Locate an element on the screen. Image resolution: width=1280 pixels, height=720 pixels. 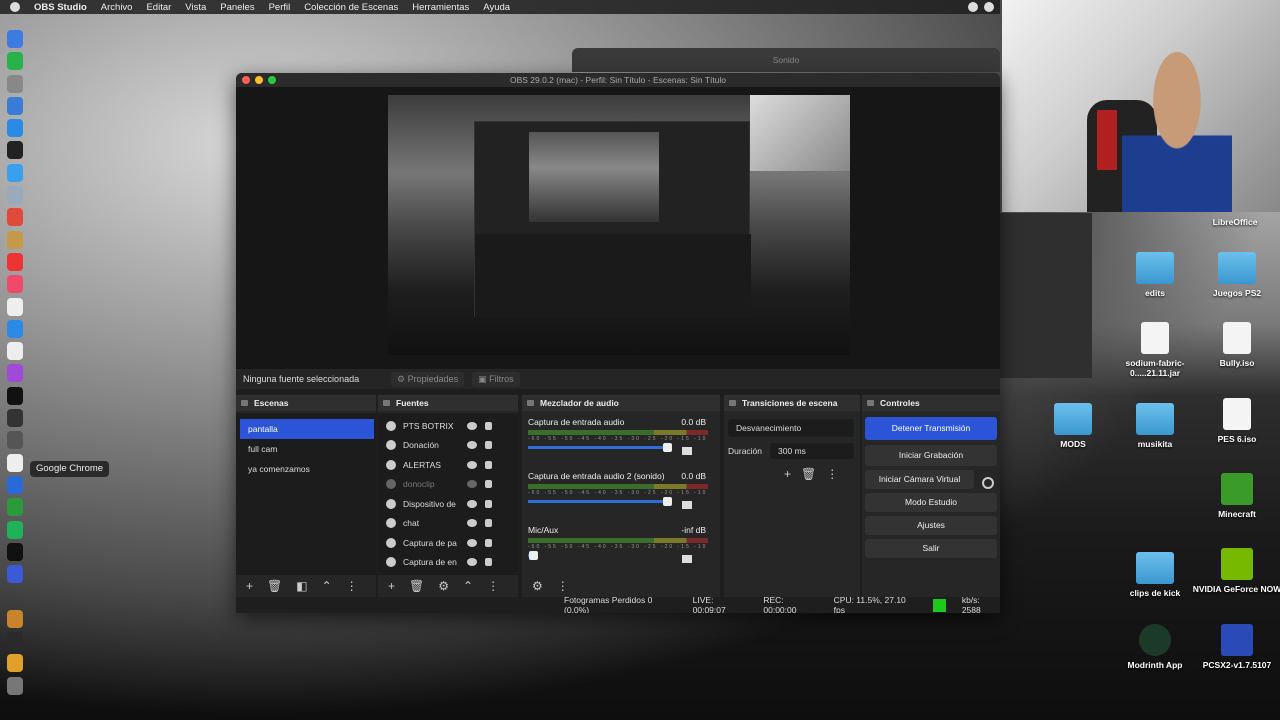
safari-icon is located at coordinates (15, 128).